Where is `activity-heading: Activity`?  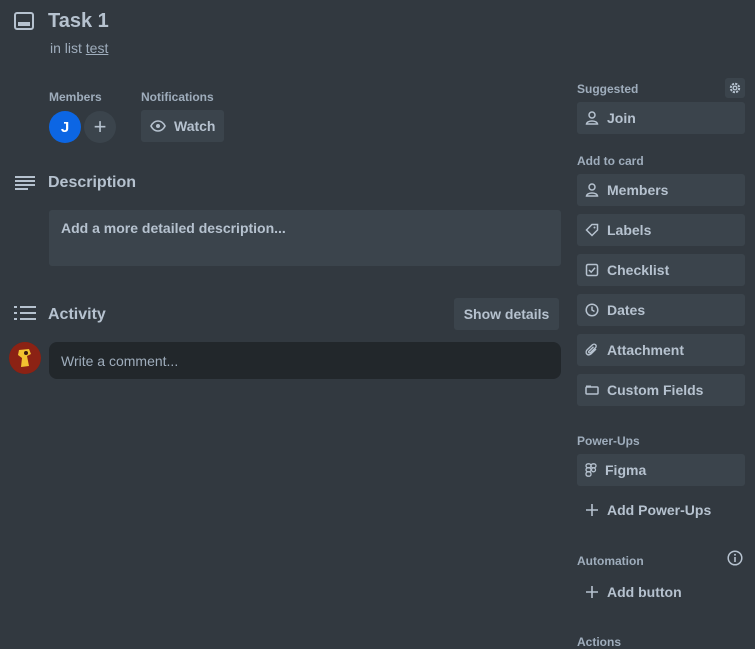 activity-heading: Activity is located at coordinates (77, 314).